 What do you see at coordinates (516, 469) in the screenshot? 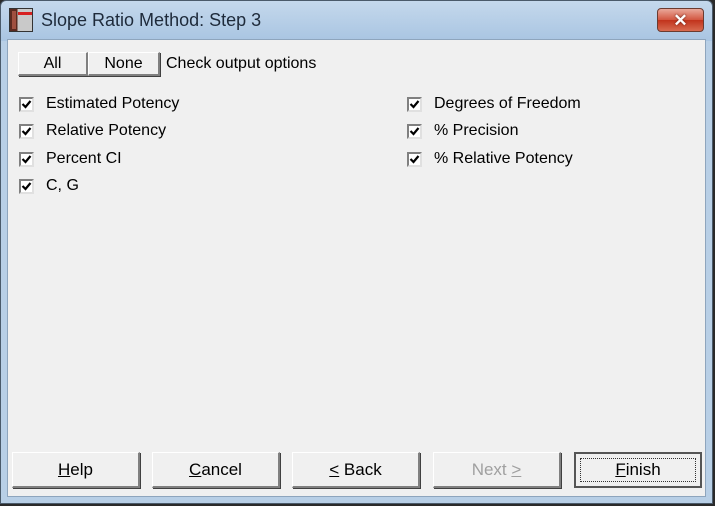
I see `mnemonic: >` at bounding box center [516, 469].